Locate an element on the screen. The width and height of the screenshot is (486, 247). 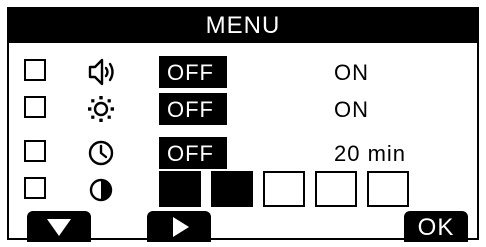
right-button is located at coordinates (179, 226).